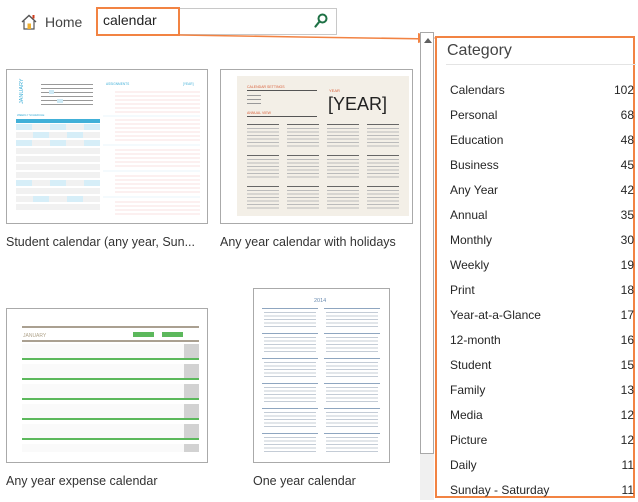  Describe the element at coordinates (470, 264) in the screenshot. I see `category-label: Weekly` at that location.